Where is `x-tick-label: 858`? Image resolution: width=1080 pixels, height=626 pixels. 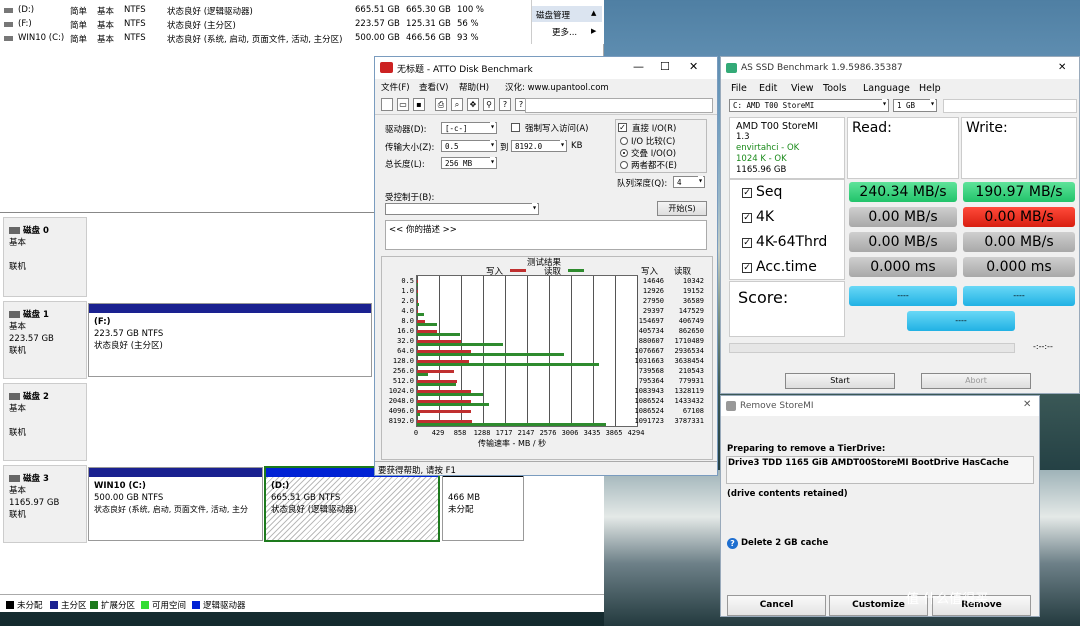 x-tick-label: 858 is located at coordinates (460, 433).